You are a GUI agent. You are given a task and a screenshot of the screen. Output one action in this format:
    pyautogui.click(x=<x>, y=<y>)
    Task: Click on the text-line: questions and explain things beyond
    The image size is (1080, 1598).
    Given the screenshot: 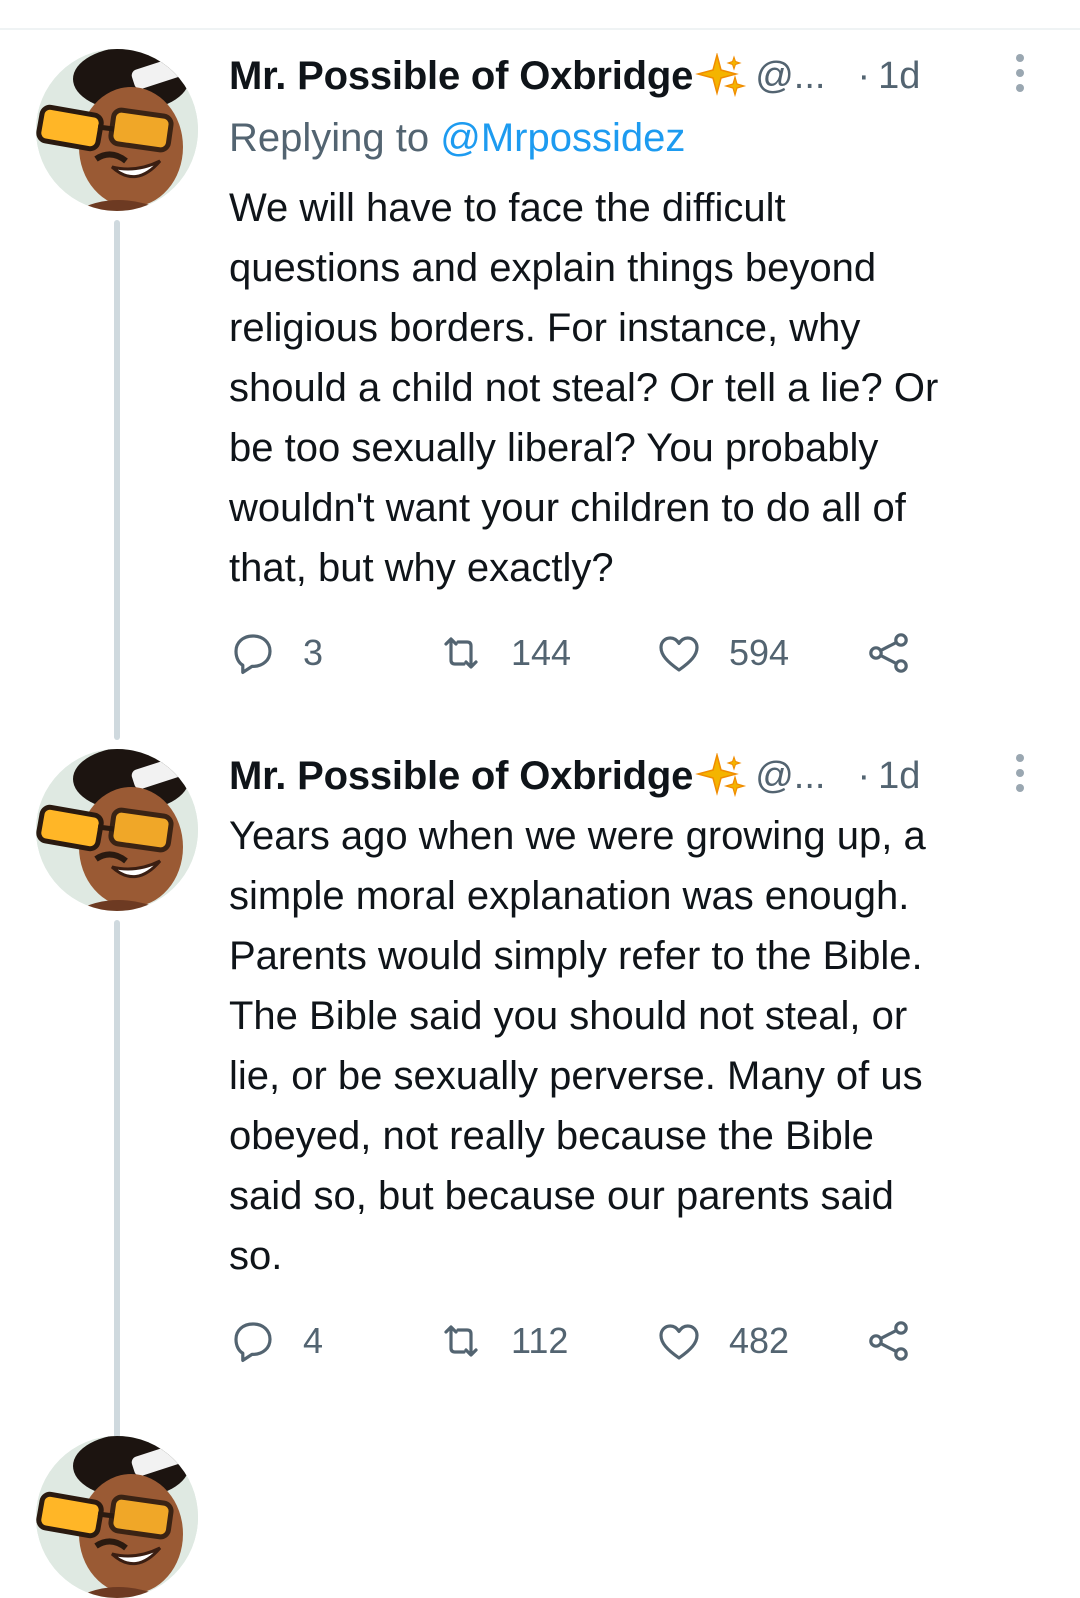 What is the action you would take?
    pyautogui.click(x=553, y=268)
    